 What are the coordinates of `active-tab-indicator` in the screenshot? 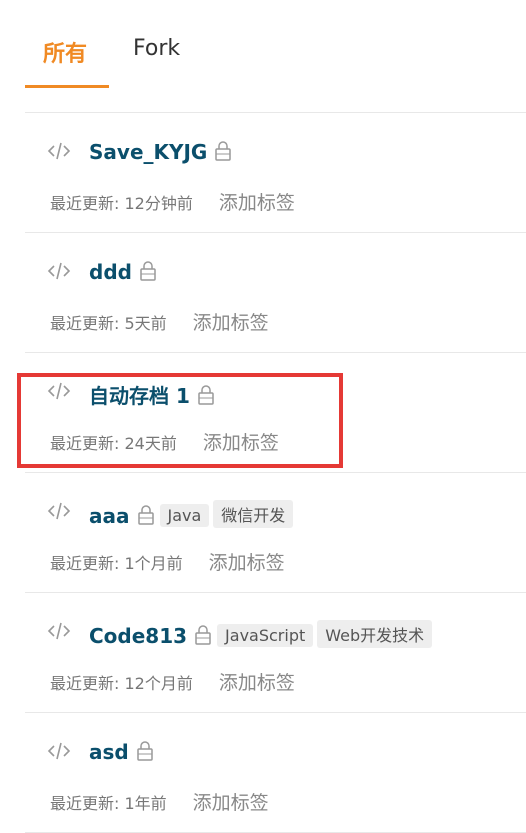 It's located at (67, 86).